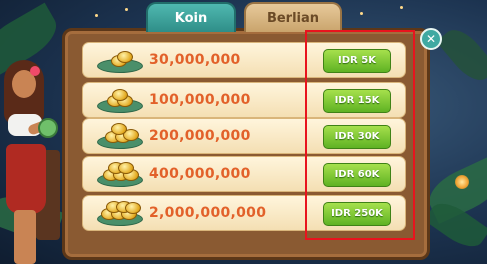 The image size is (487, 264). I want to click on coin-amount: 200,000,000, so click(200, 136).